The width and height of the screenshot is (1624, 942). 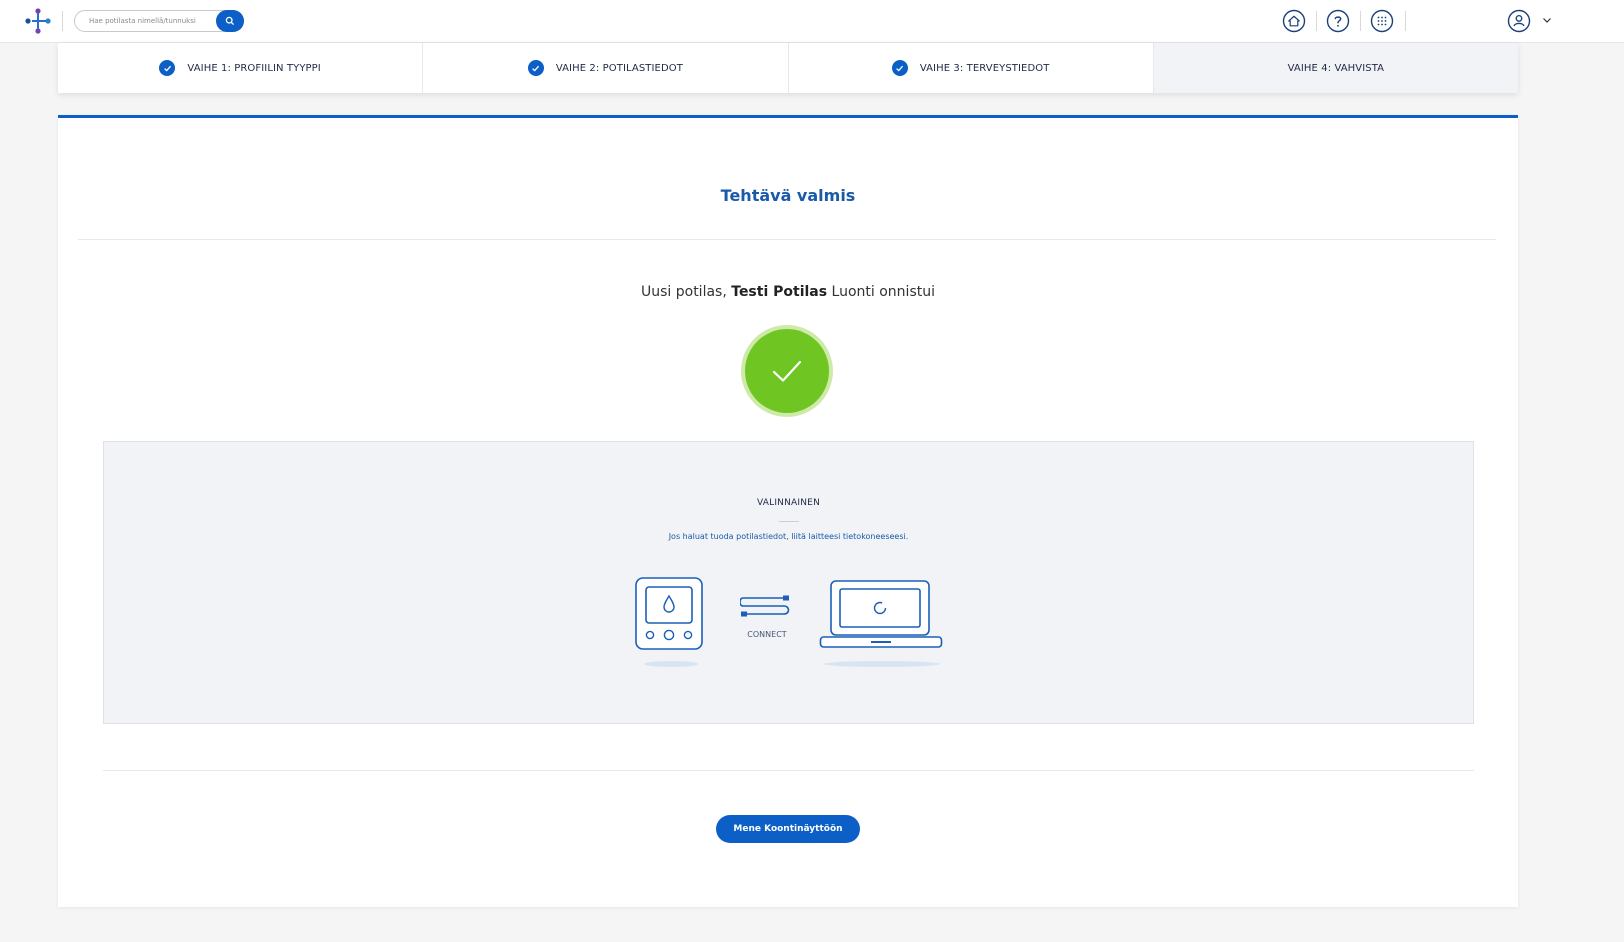 What do you see at coordinates (1519, 21) in the screenshot?
I see `user-icon` at bounding box center [1519, 21].